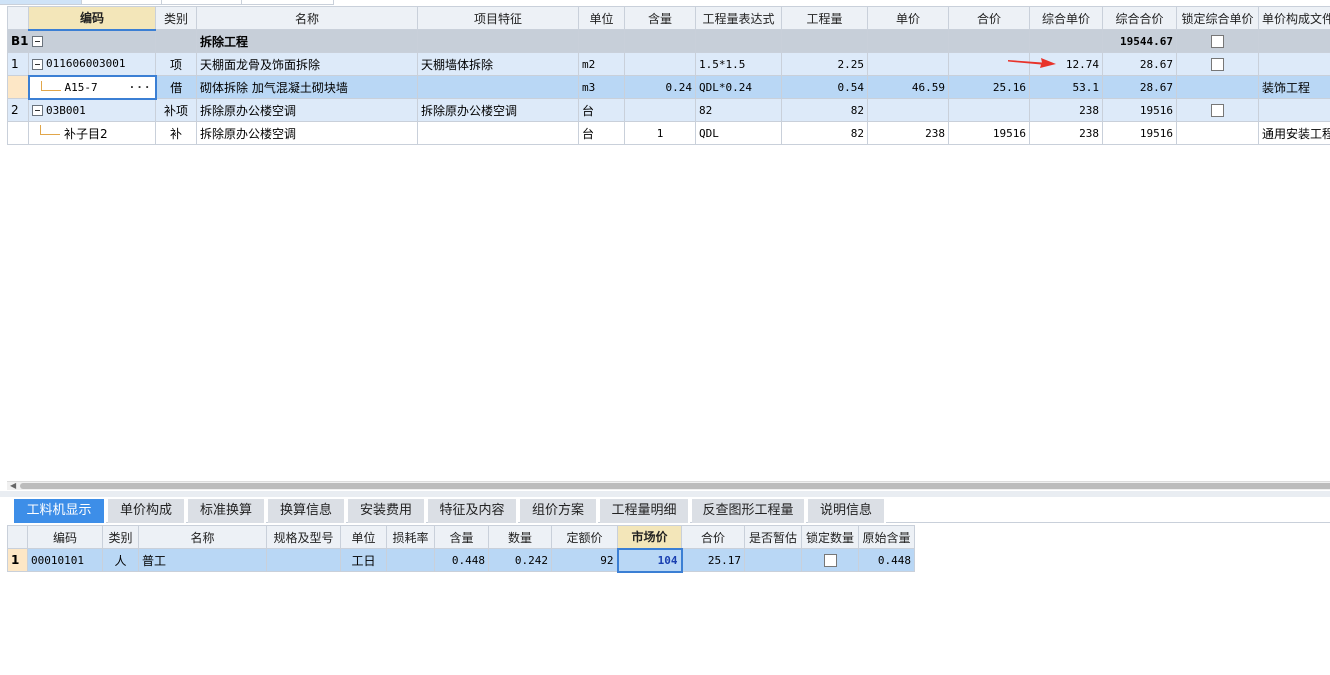  I want to click on col-header-content: 含量, so click(660, 18).